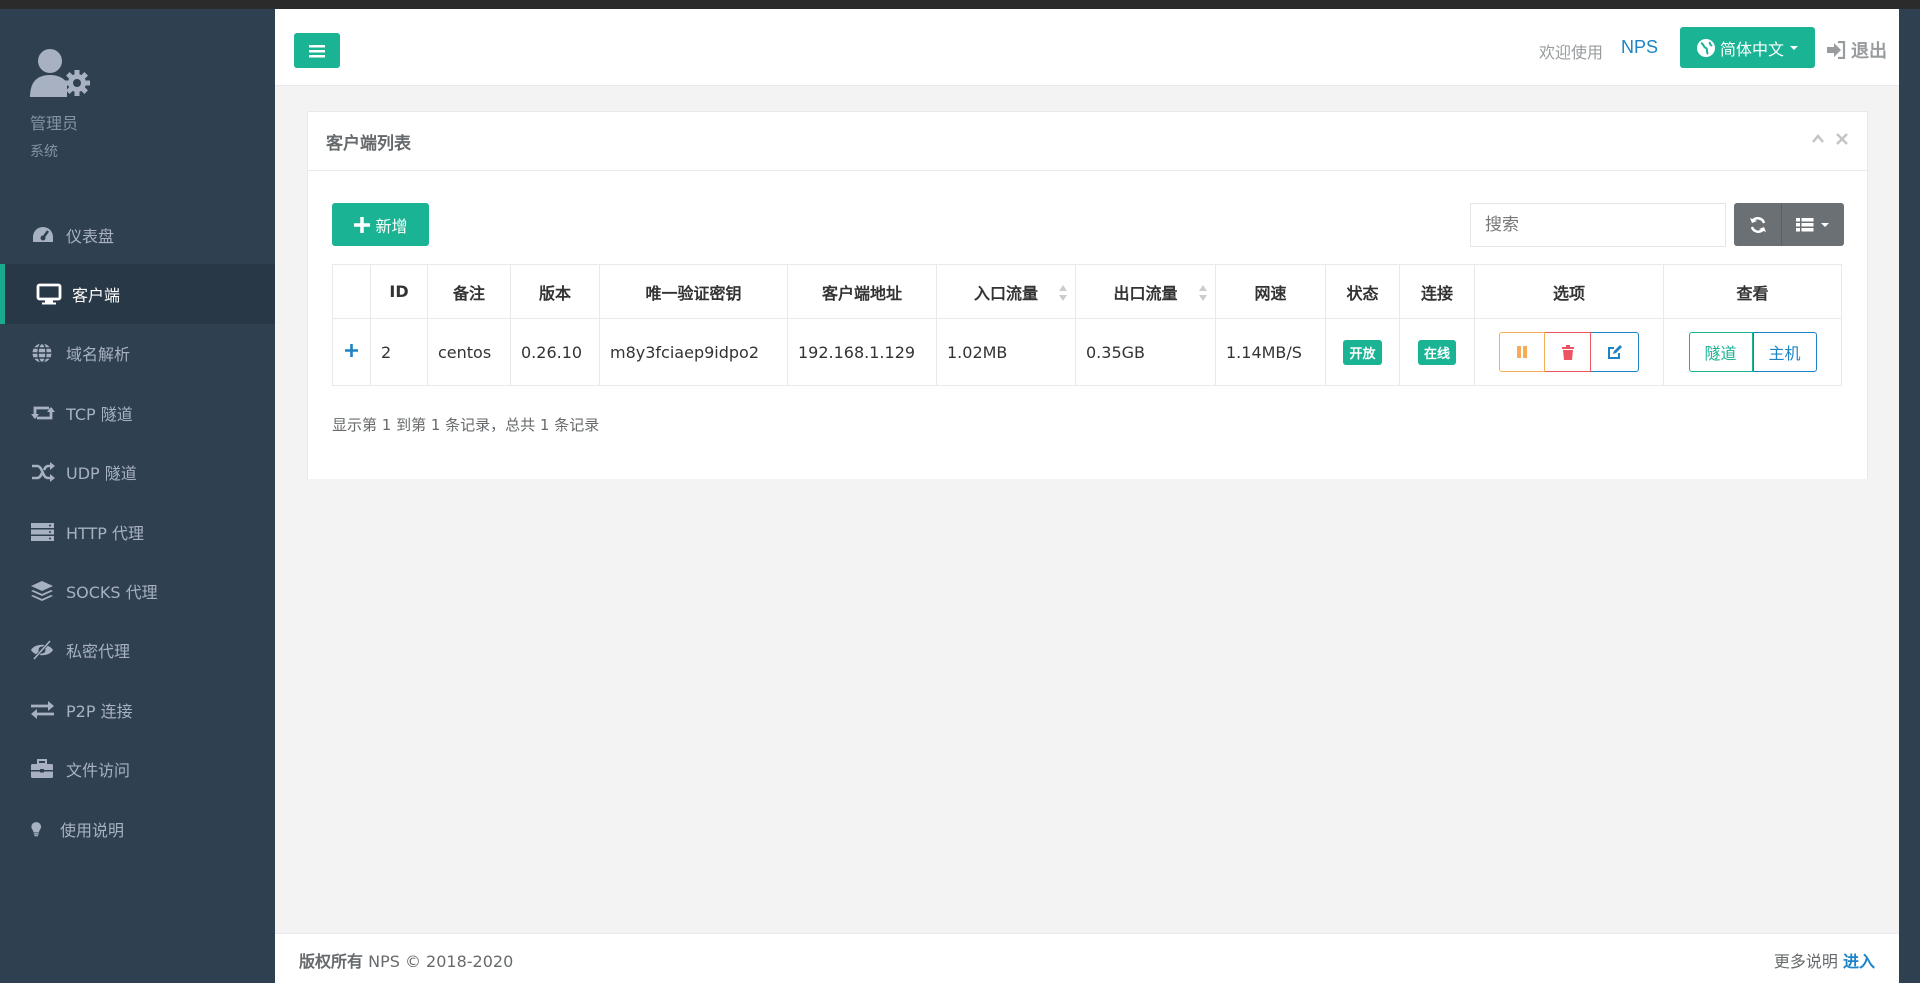 This screenshot has width=1920, height=983. Describe the element at coordinates (137, 472) in the screenshot. I see `sidebar-item-udp: UDP 隧道` at that location.